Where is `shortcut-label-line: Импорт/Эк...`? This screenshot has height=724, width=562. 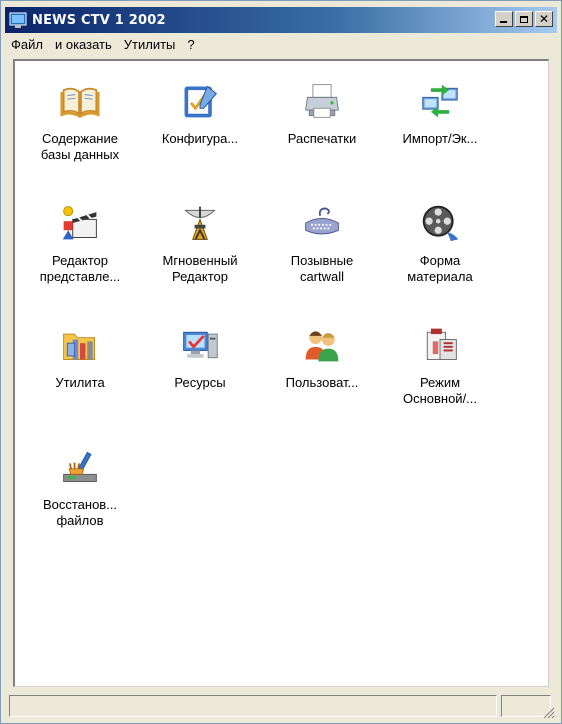 shortcut-label-line: Импорт/Эк... is located at coordinates (440, 138).